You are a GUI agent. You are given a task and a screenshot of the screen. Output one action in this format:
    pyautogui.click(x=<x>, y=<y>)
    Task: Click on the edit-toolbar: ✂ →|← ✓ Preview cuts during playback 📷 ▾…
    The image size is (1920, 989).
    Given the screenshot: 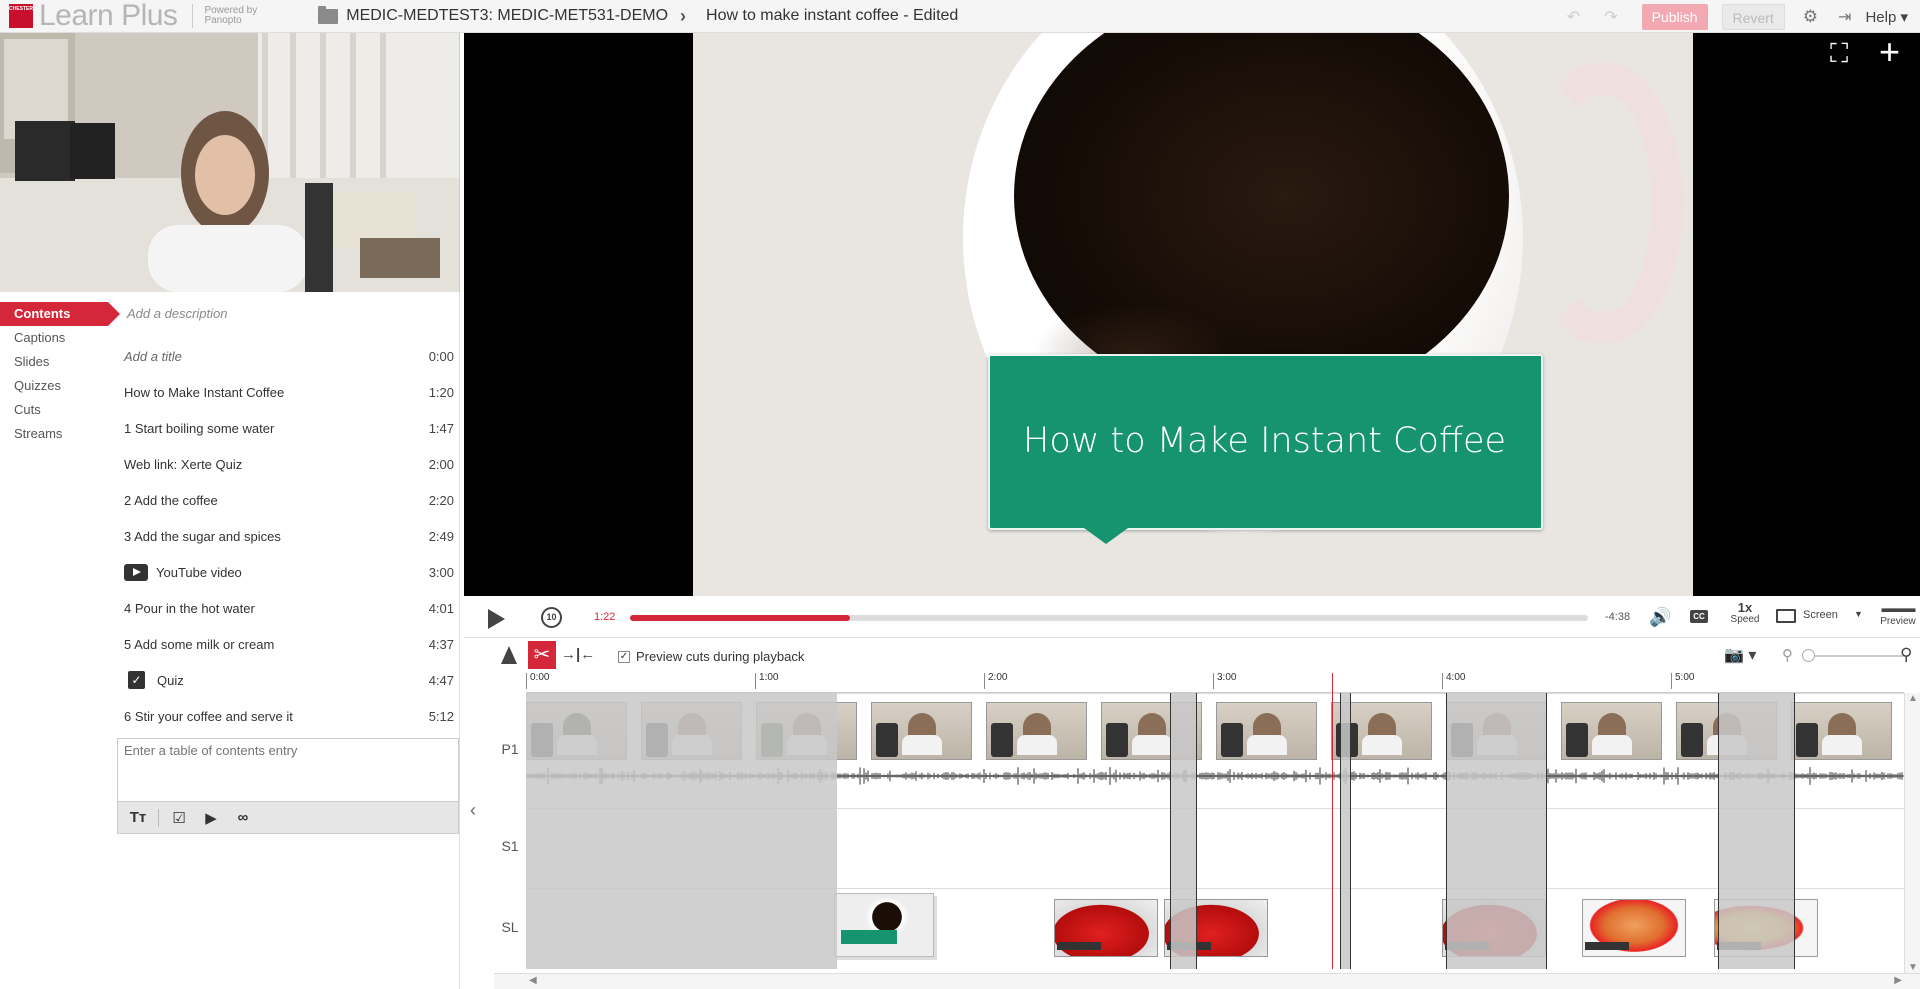 What is the action you would take?
    pyautogui.click(x=1192, y=656)
    